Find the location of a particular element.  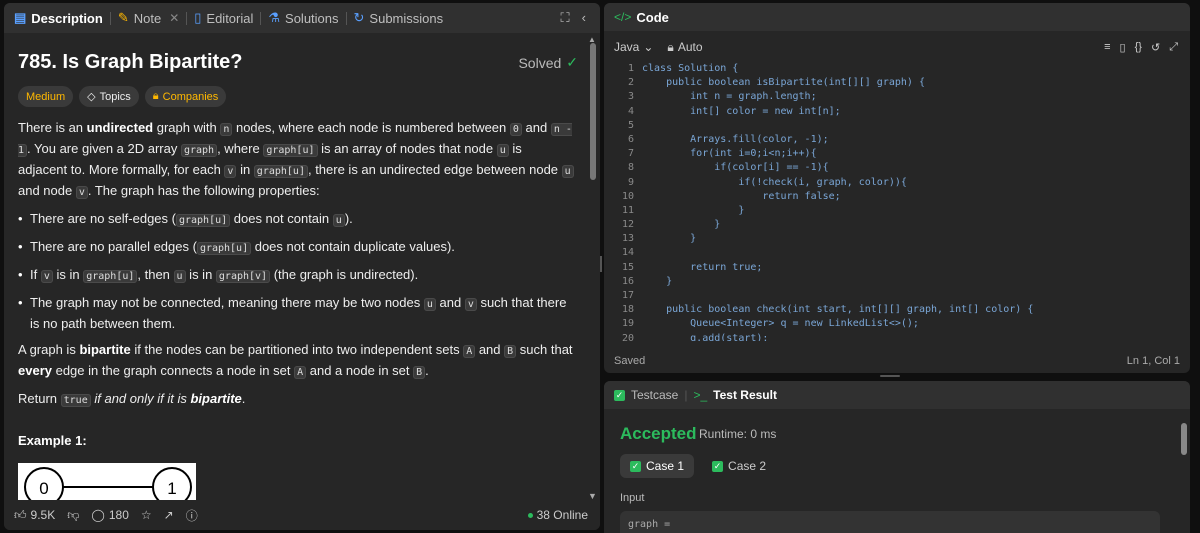

code-line: 9 if(!check(i, graph, color)){ is located at coordinates (897, 184).